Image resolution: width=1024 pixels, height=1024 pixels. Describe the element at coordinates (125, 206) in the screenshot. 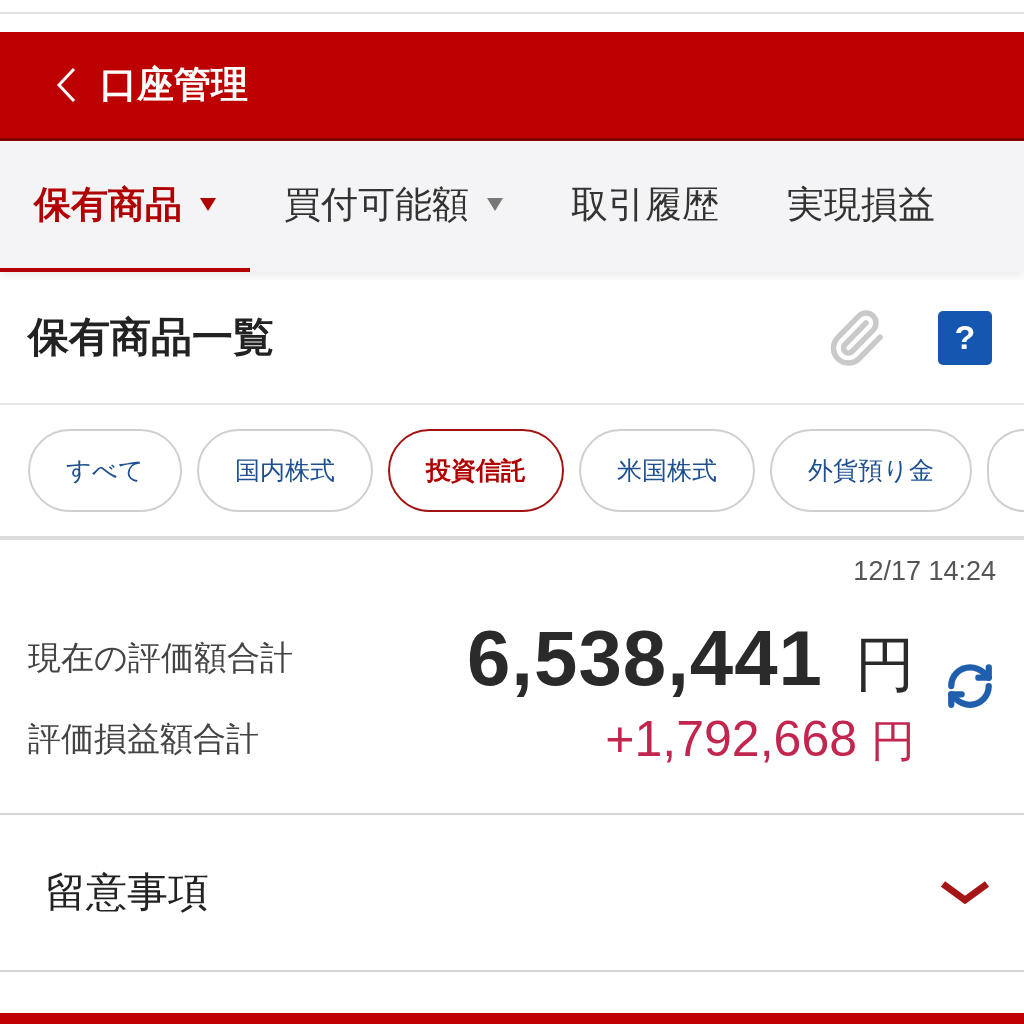

I see `tab: 保有商品` at that location.